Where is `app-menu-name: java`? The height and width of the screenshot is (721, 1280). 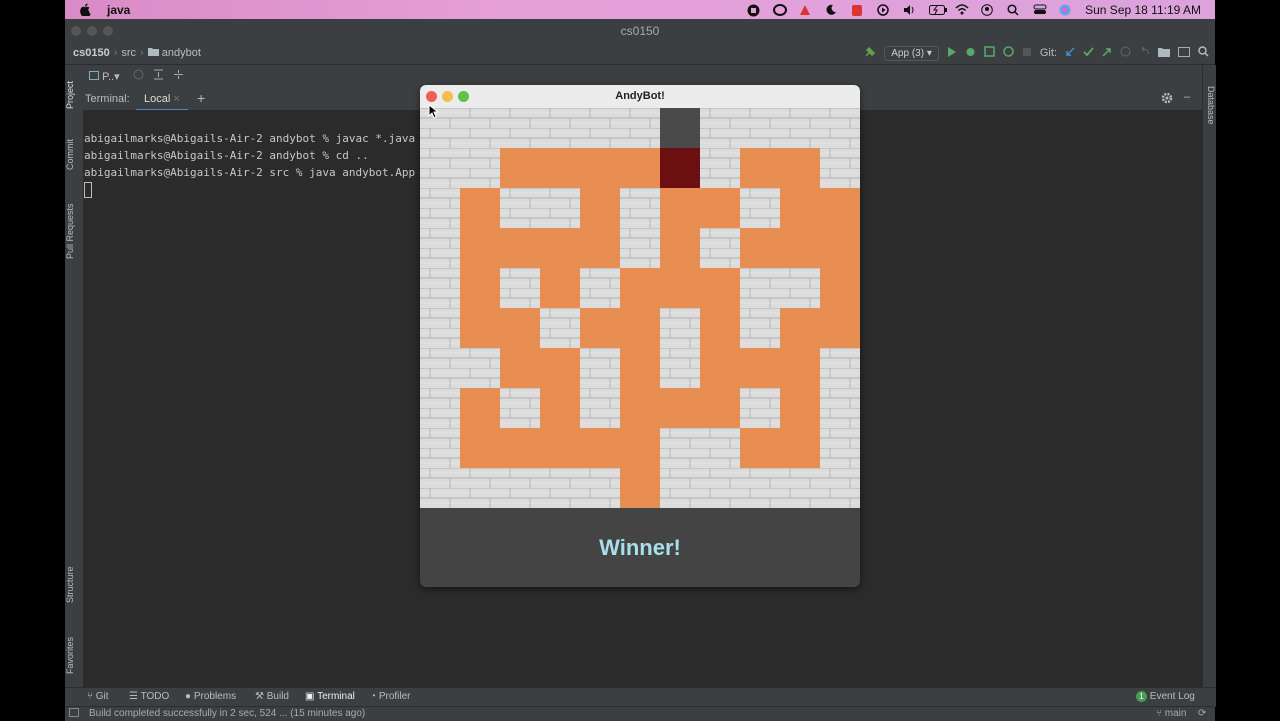 app-menu-name: java is located at coordinates (118, 10).